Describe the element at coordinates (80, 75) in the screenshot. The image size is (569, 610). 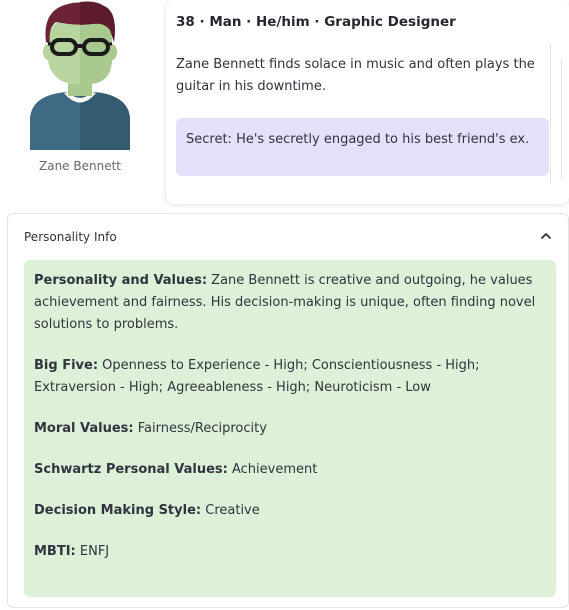
I see `avatar-image` at that location.